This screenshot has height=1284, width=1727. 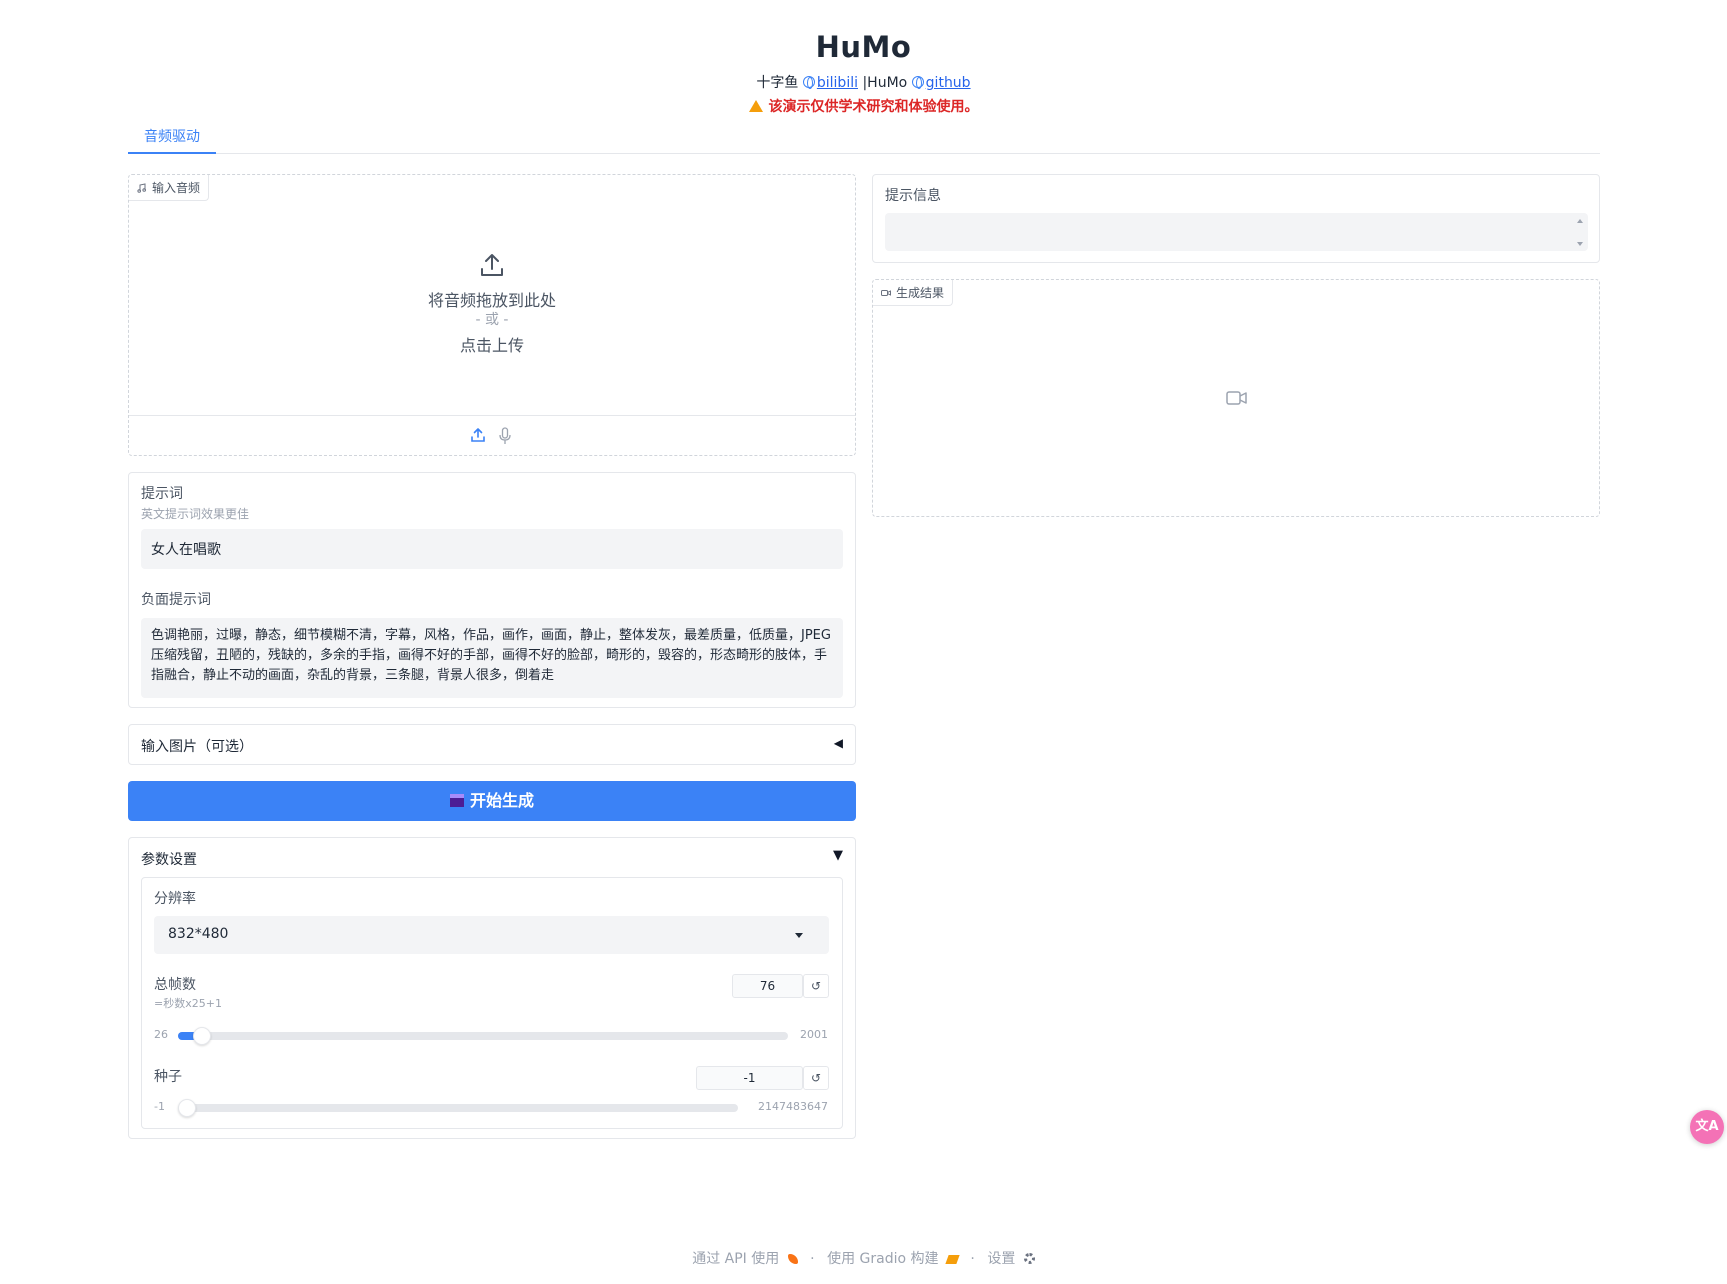 I want to click on music-note-icon, so click(x=141, y=188).